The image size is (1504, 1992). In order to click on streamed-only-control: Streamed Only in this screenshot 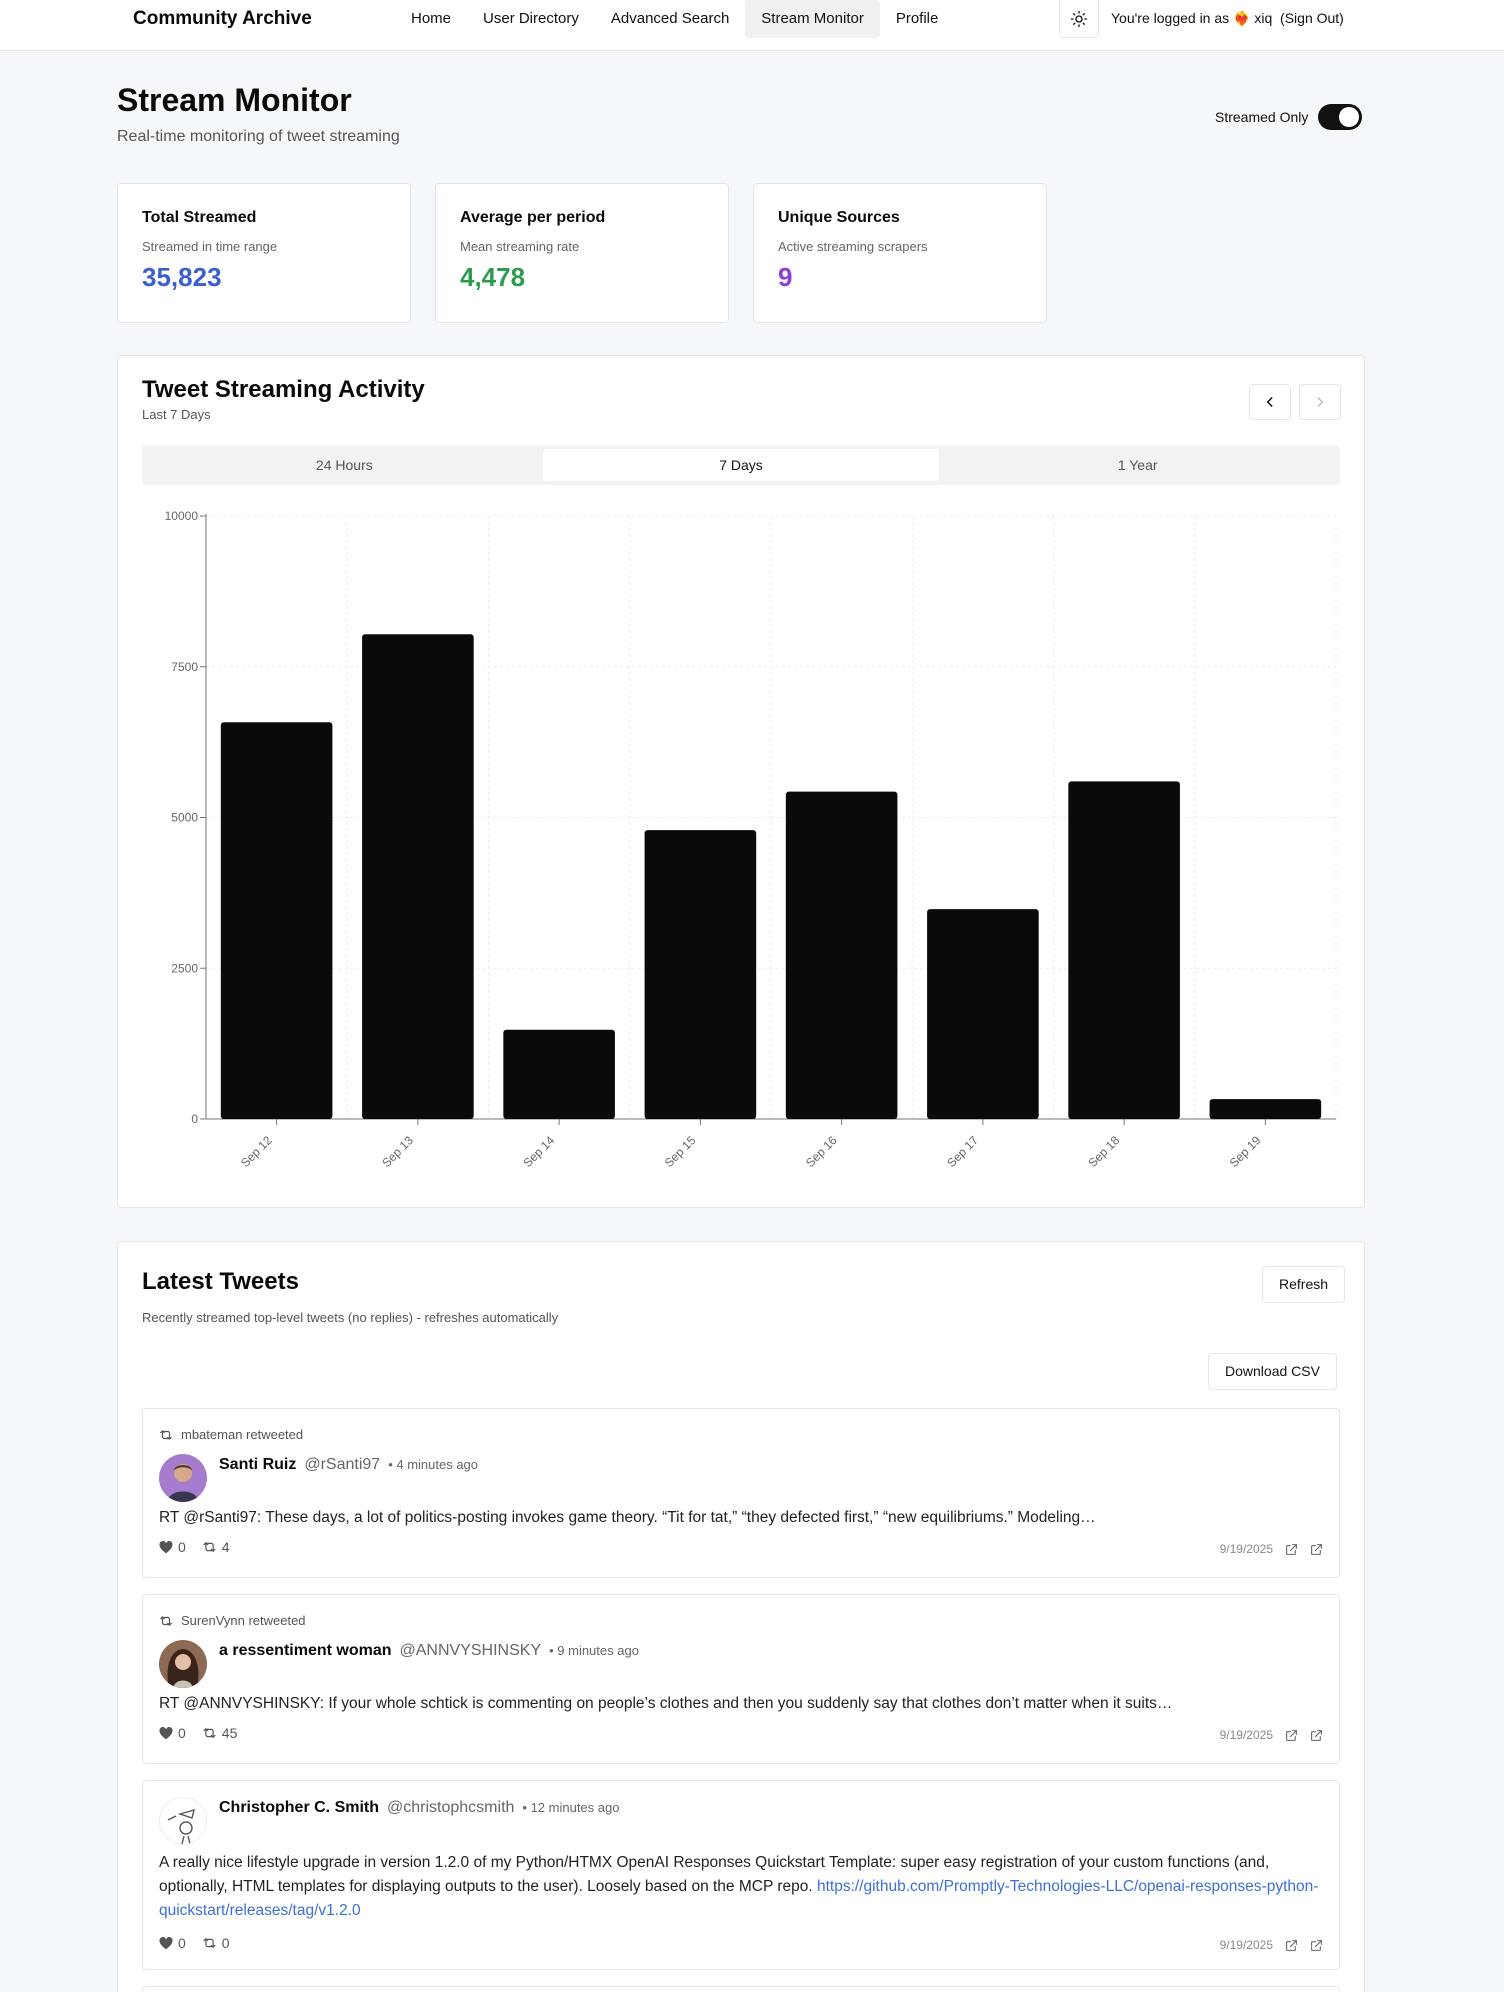, I will do `click(1289, 117)`.